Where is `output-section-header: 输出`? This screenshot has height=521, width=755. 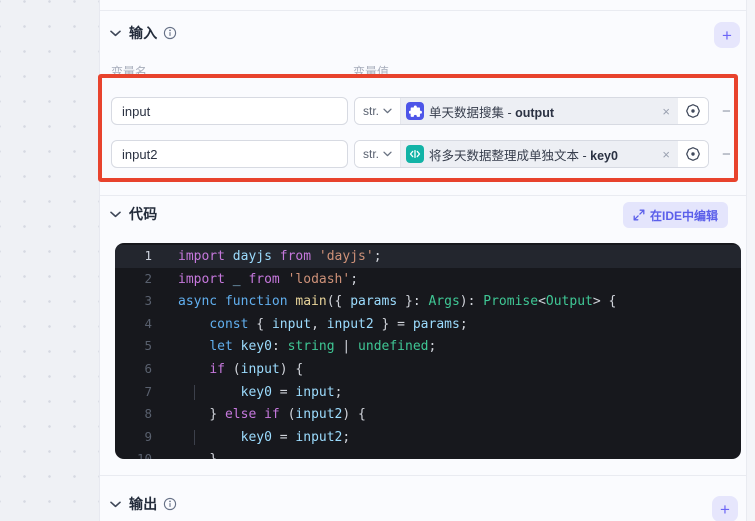 output-section-header: 输出 is located at coordinates (142, 504).